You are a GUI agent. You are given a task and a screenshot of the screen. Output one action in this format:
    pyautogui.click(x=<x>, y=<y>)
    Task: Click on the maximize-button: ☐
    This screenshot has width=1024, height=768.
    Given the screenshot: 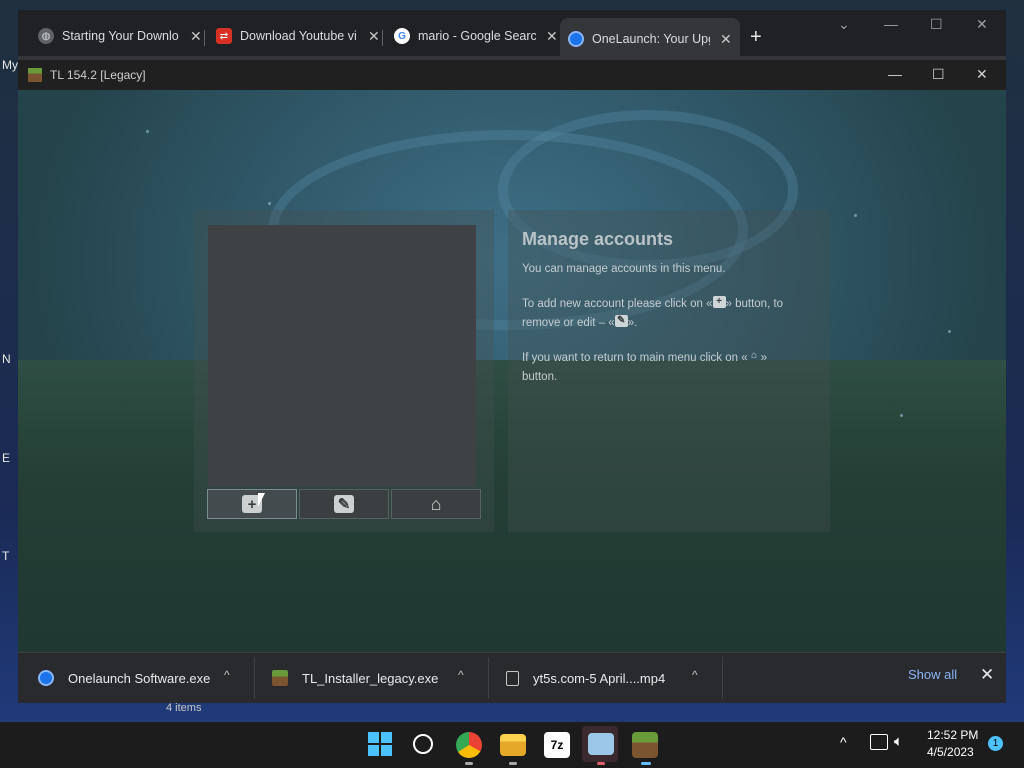 What is the action you would take?
    pyautogui.click(x=936, y=24)
    